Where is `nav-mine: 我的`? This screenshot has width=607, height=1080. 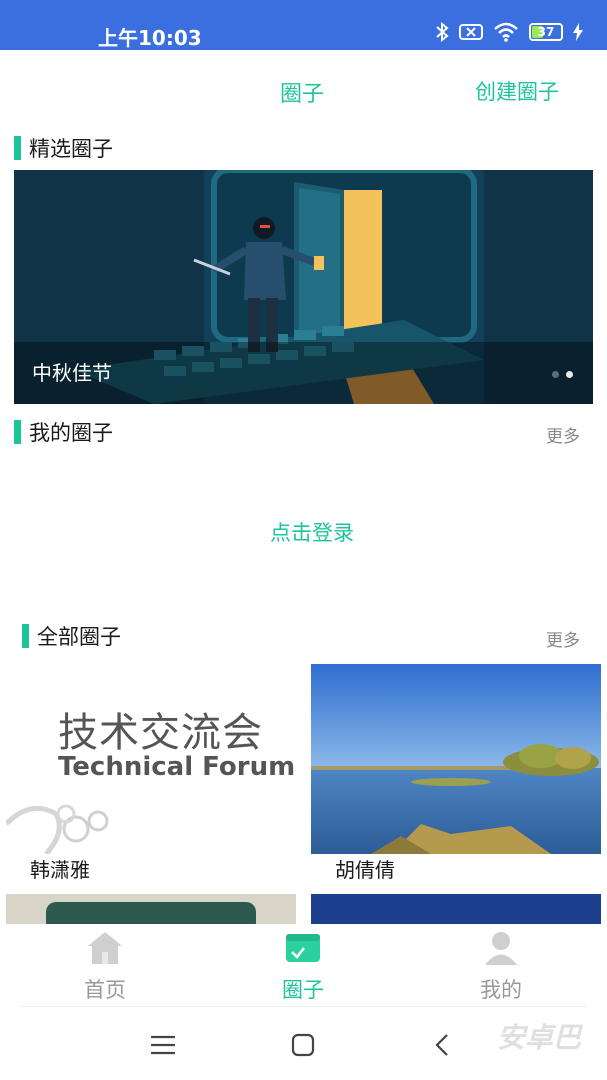
nav-mine: 我的 is located at coordinates (501, 967).